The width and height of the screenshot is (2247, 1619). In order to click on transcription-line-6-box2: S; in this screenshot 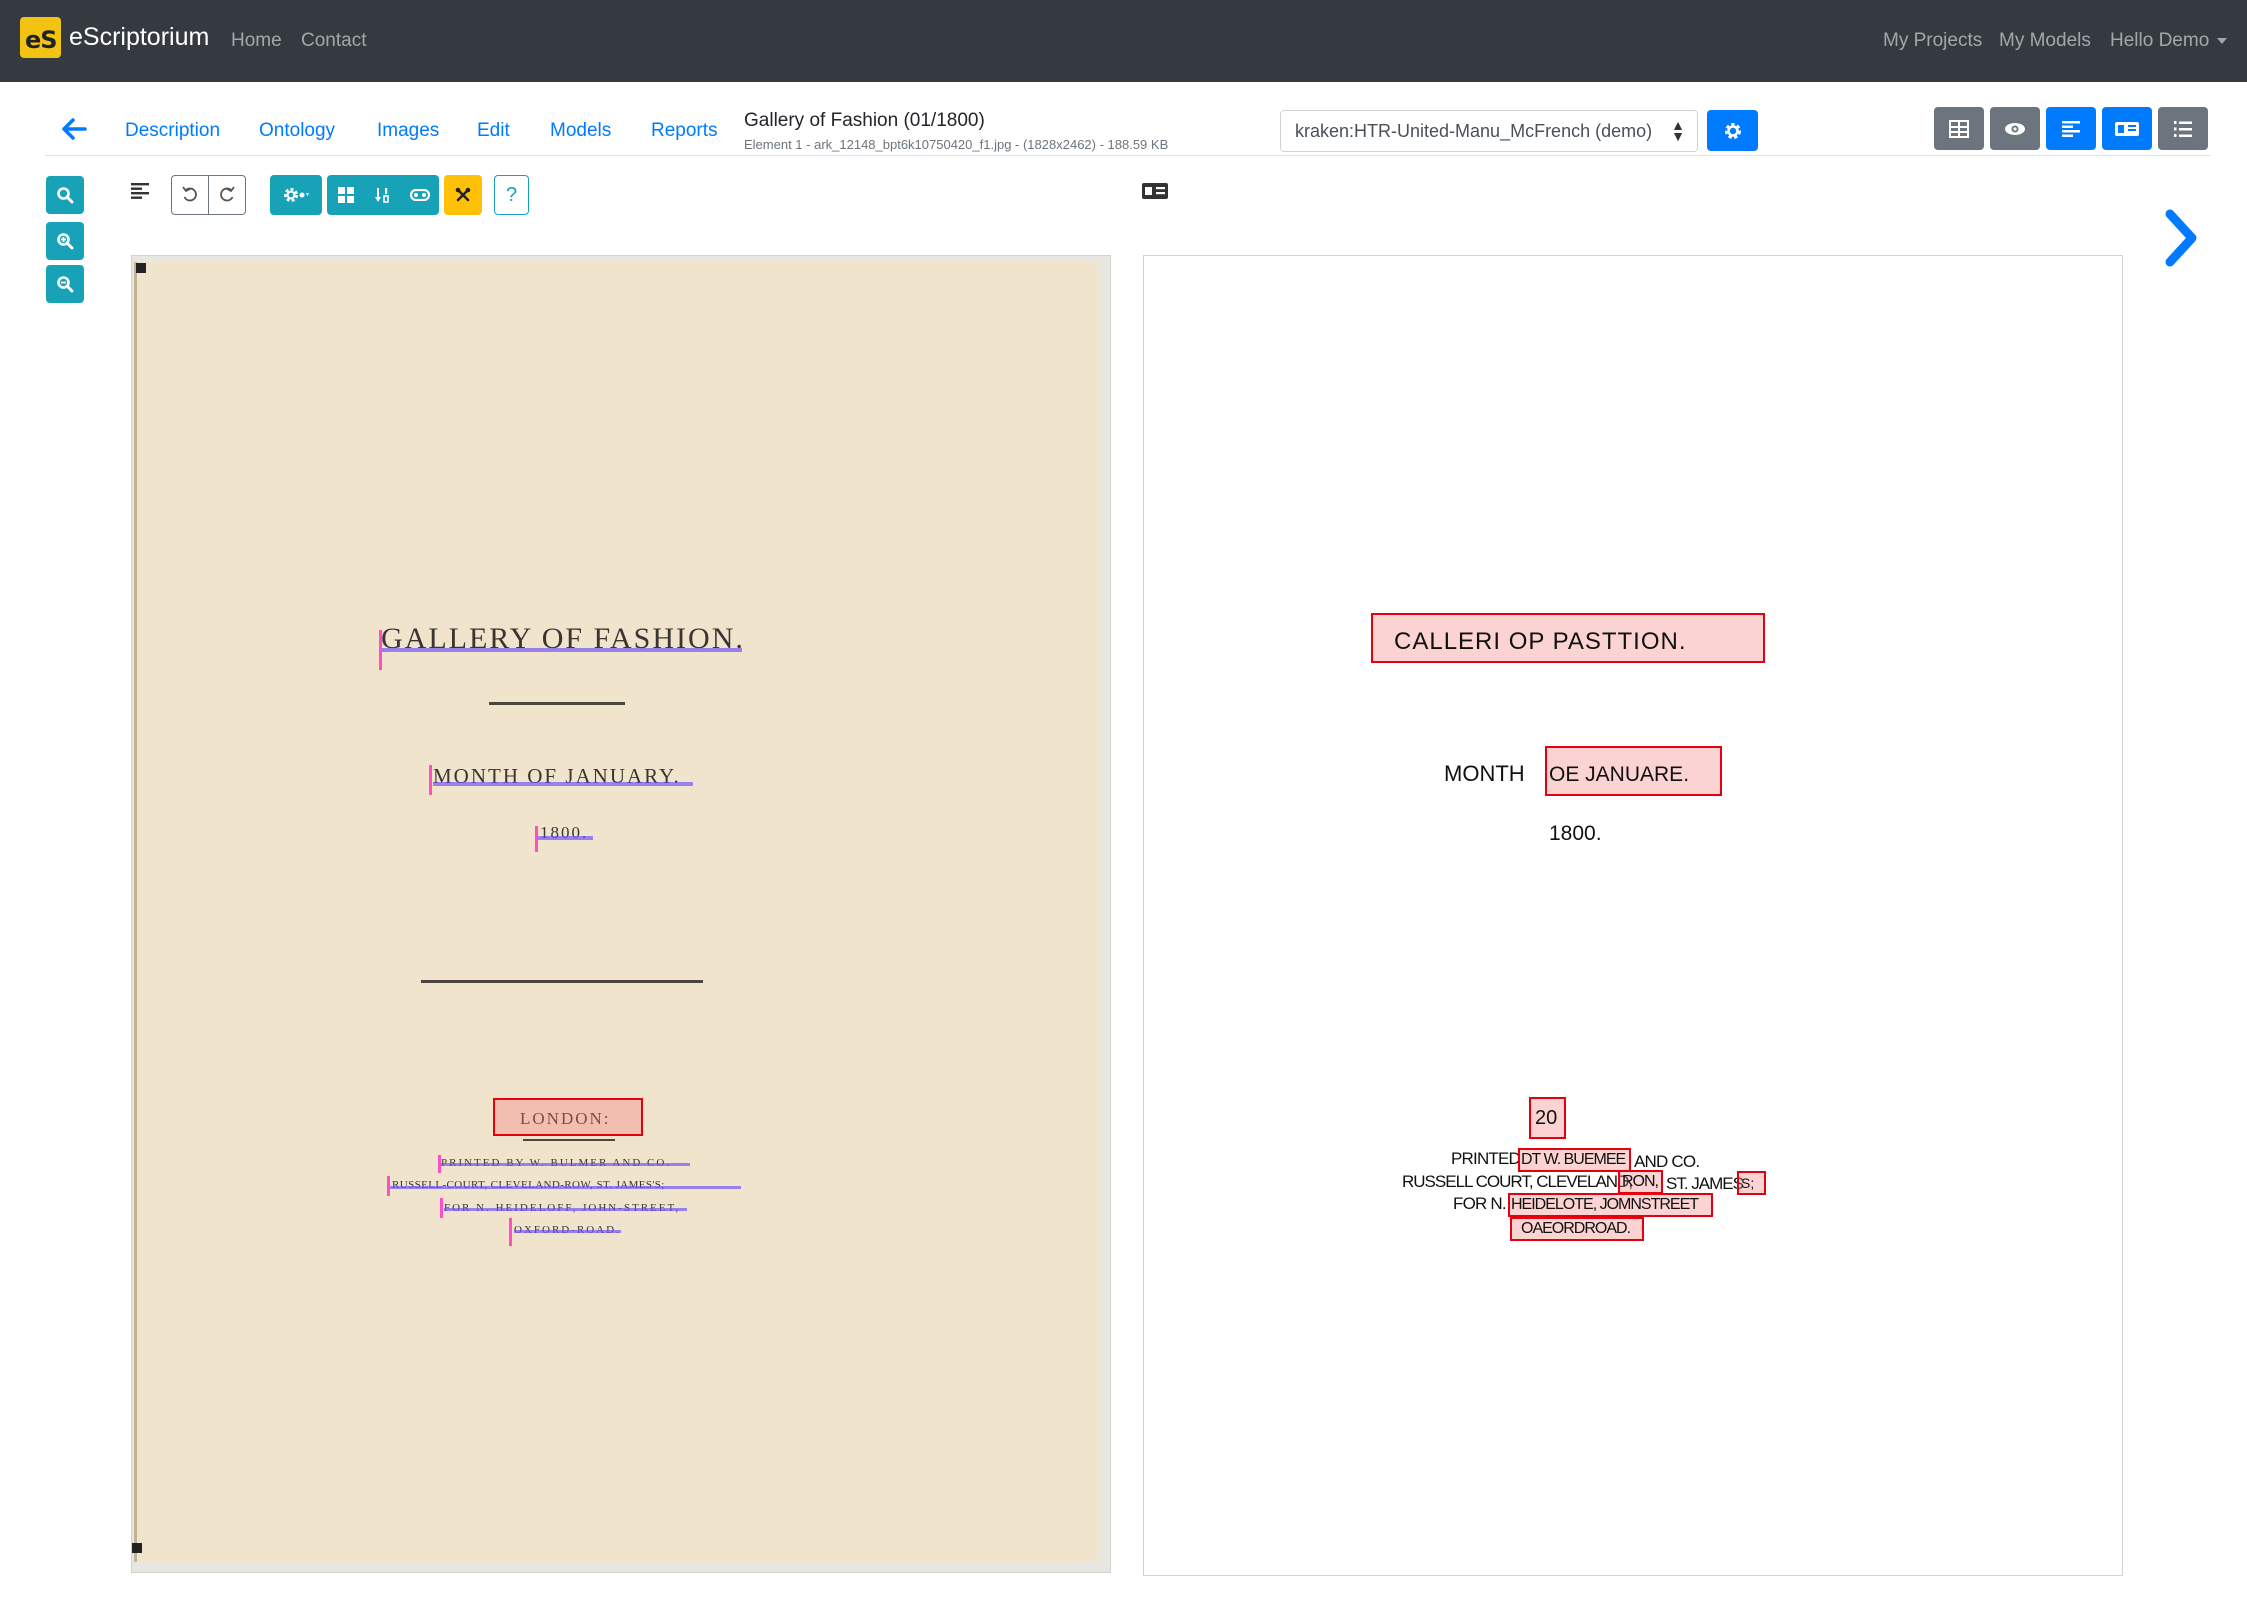, I will do `click(1747, 1183)`.